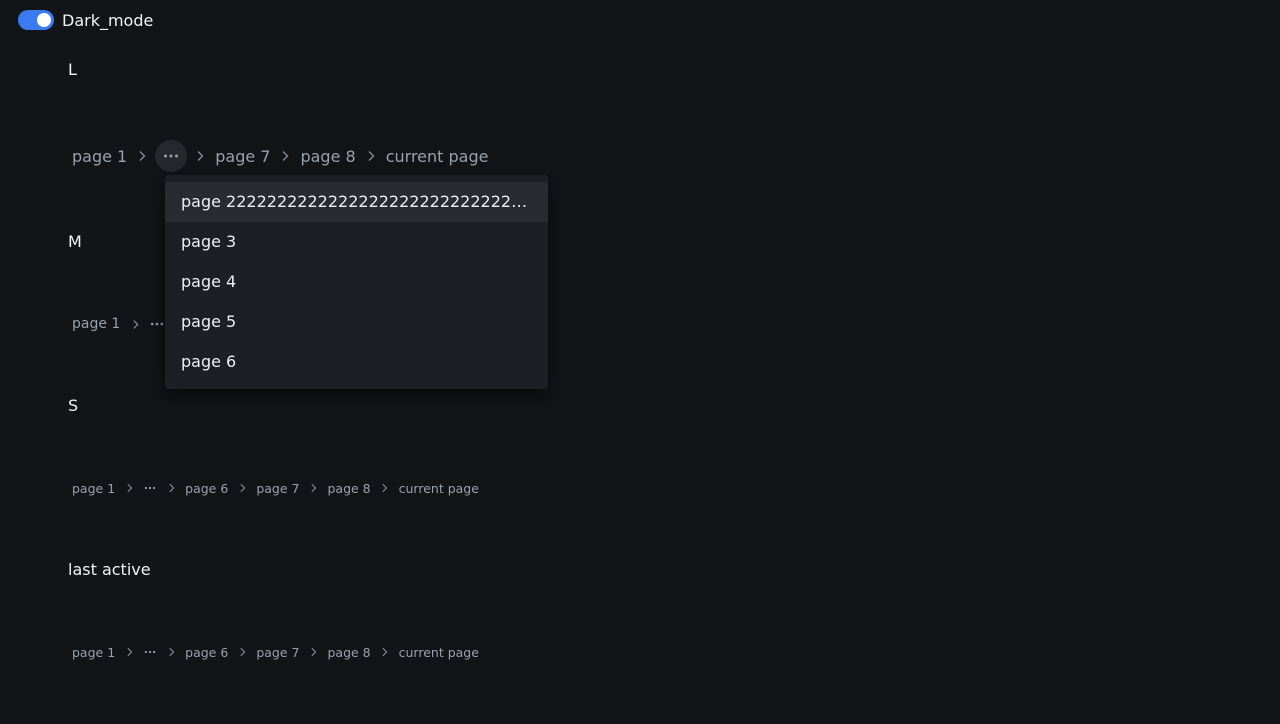 The height and width of the screenshot is (724, 1280). I want to click on dropdown-item: page 4, so click(356, 282).